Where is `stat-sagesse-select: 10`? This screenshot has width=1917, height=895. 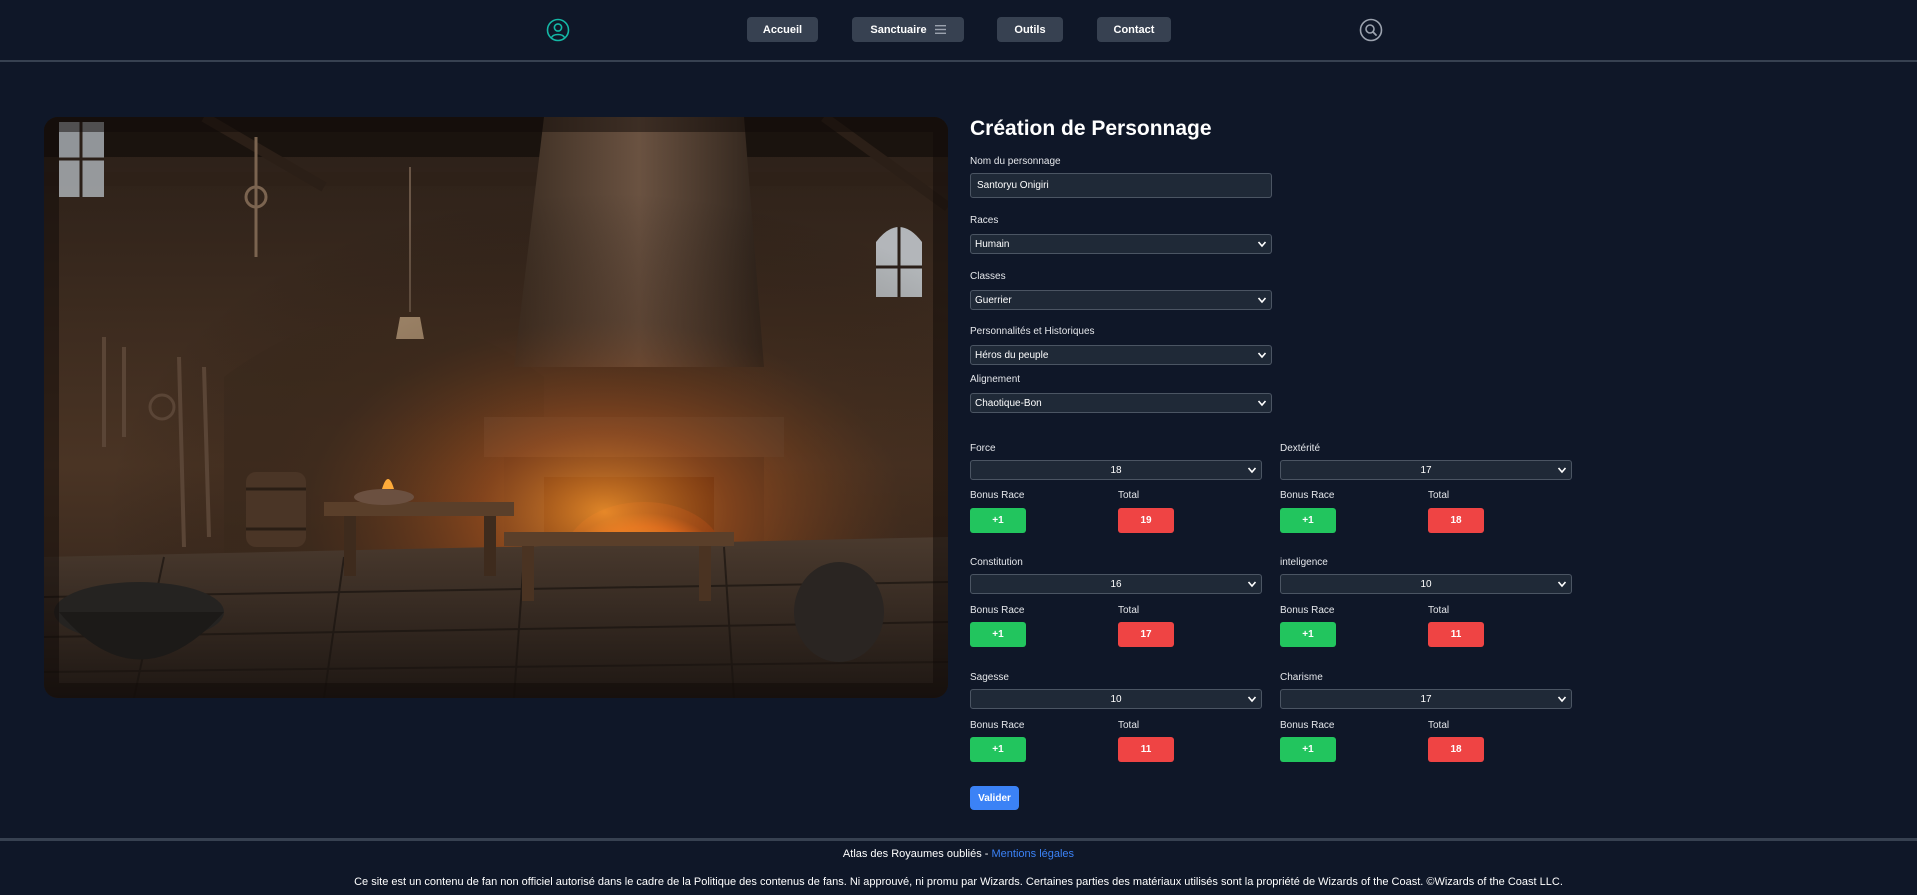
stat-sagesse-select: 10 is located at coordinates (1116, 699).